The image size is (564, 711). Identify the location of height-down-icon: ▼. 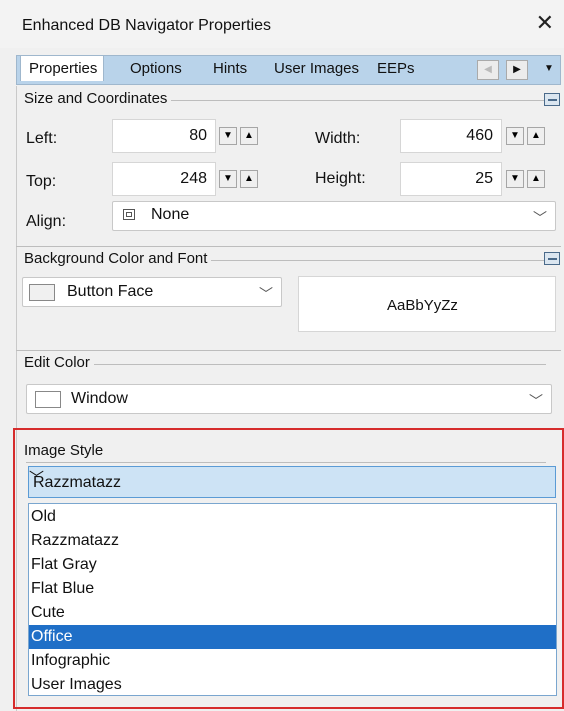
(515, 179).